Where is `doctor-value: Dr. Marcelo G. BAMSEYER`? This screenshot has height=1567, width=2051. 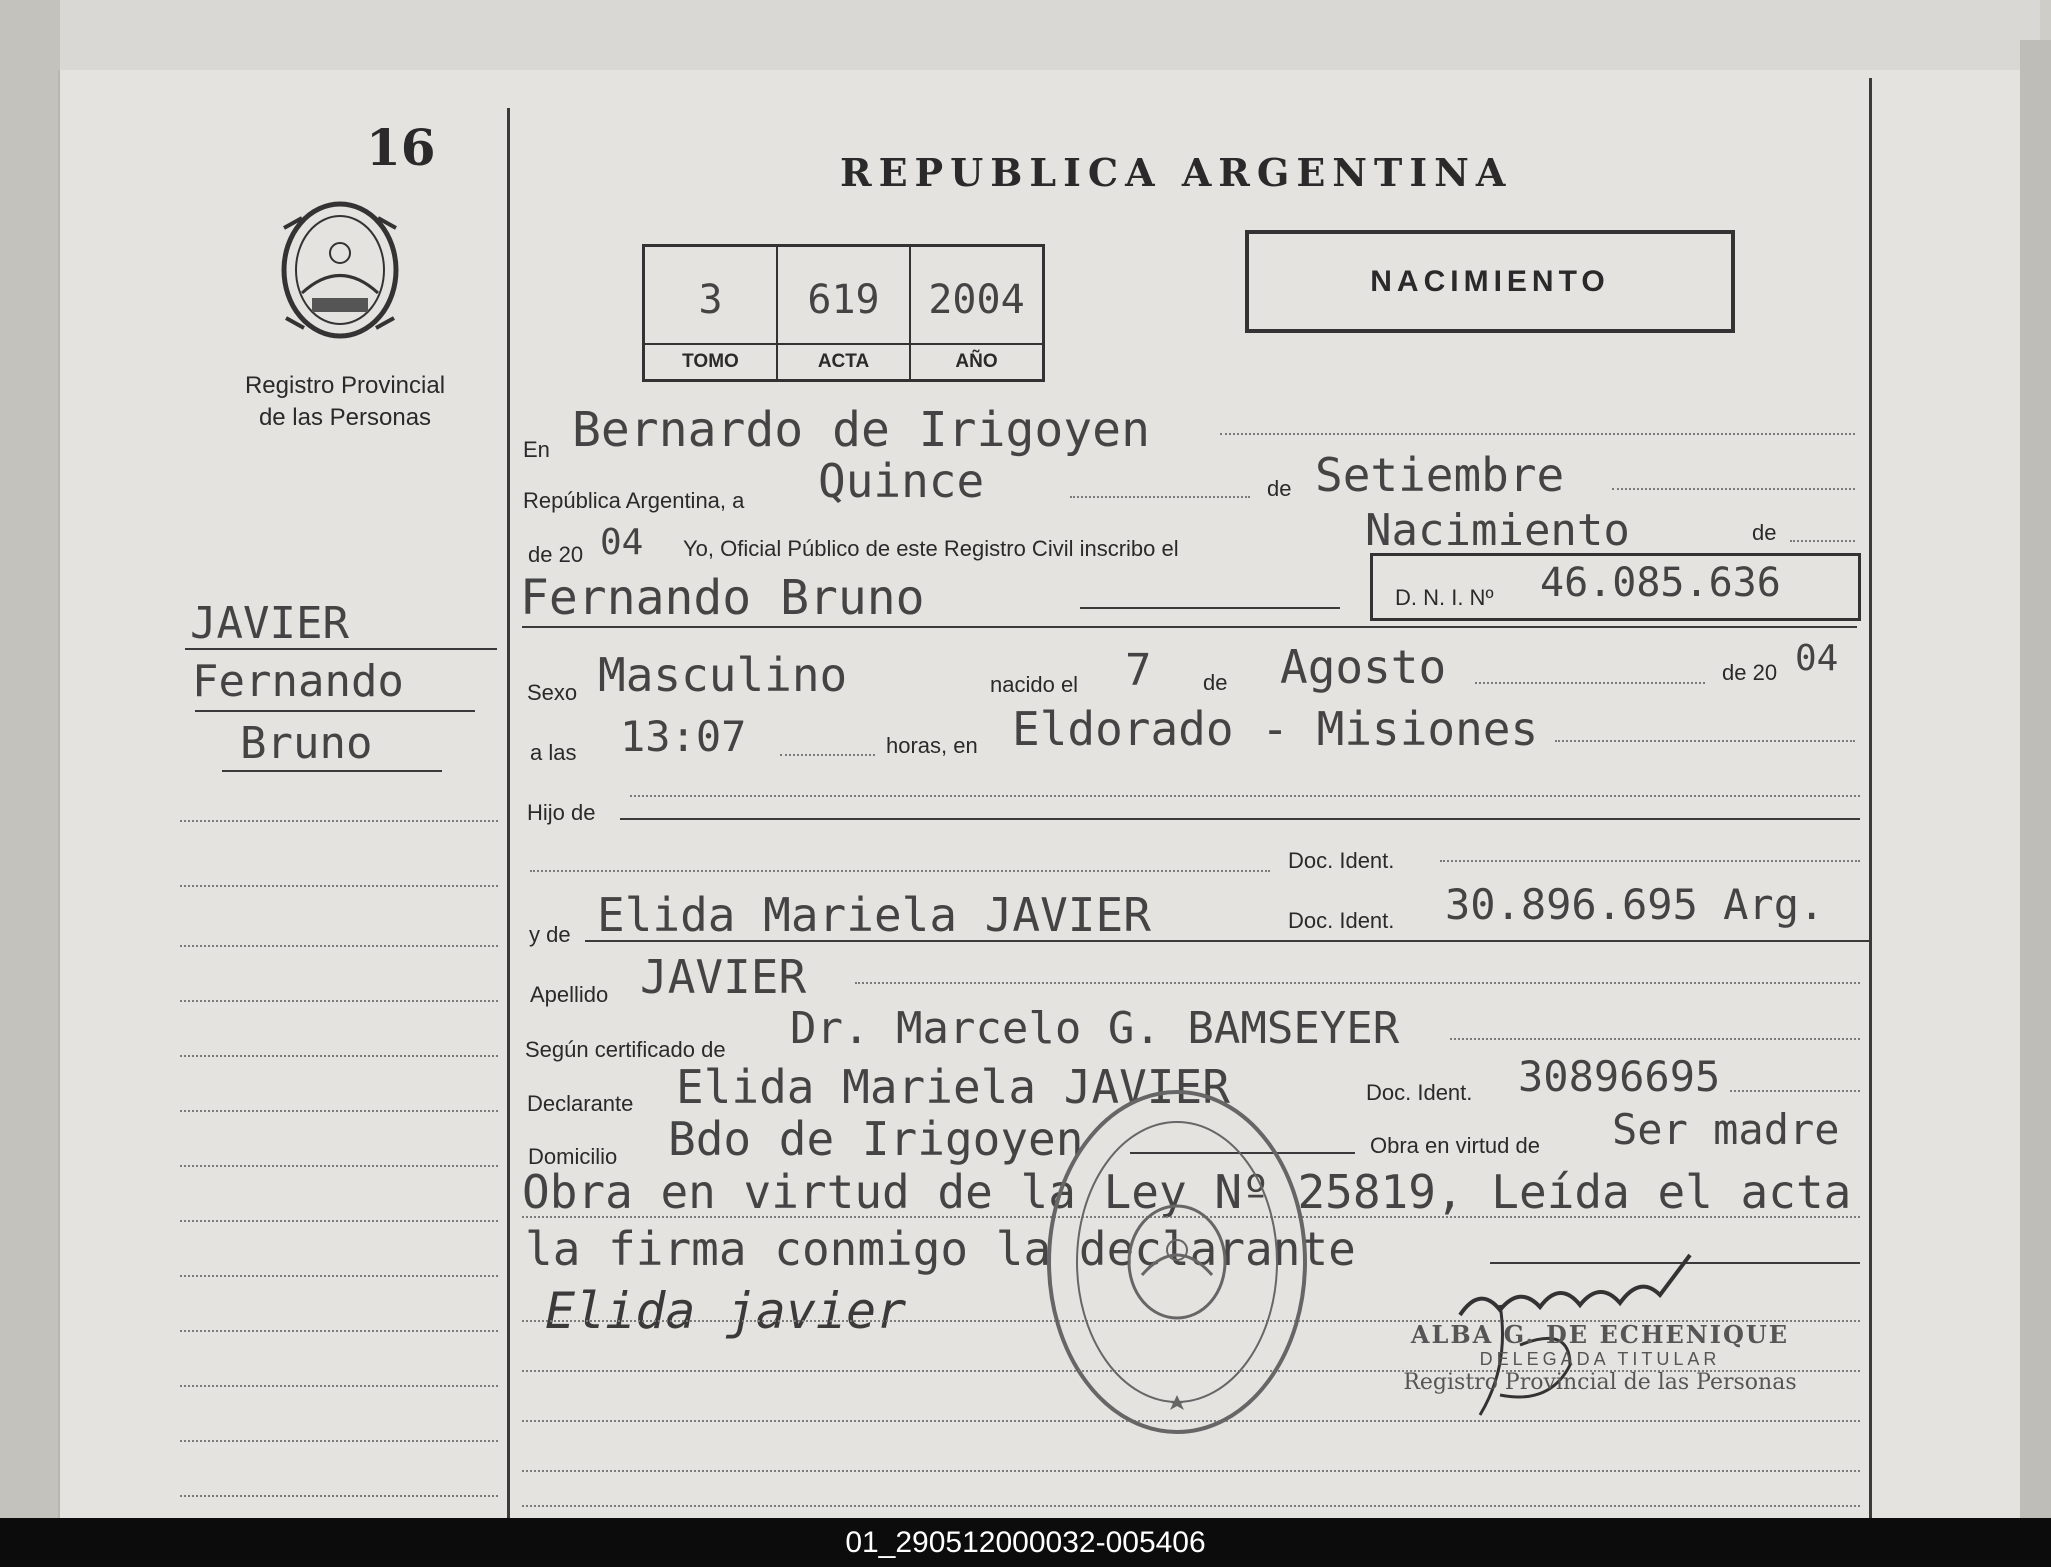
doctor-value: Dr. Marcelo G. BAMSEYER is located at coordinates (1095, 1028).